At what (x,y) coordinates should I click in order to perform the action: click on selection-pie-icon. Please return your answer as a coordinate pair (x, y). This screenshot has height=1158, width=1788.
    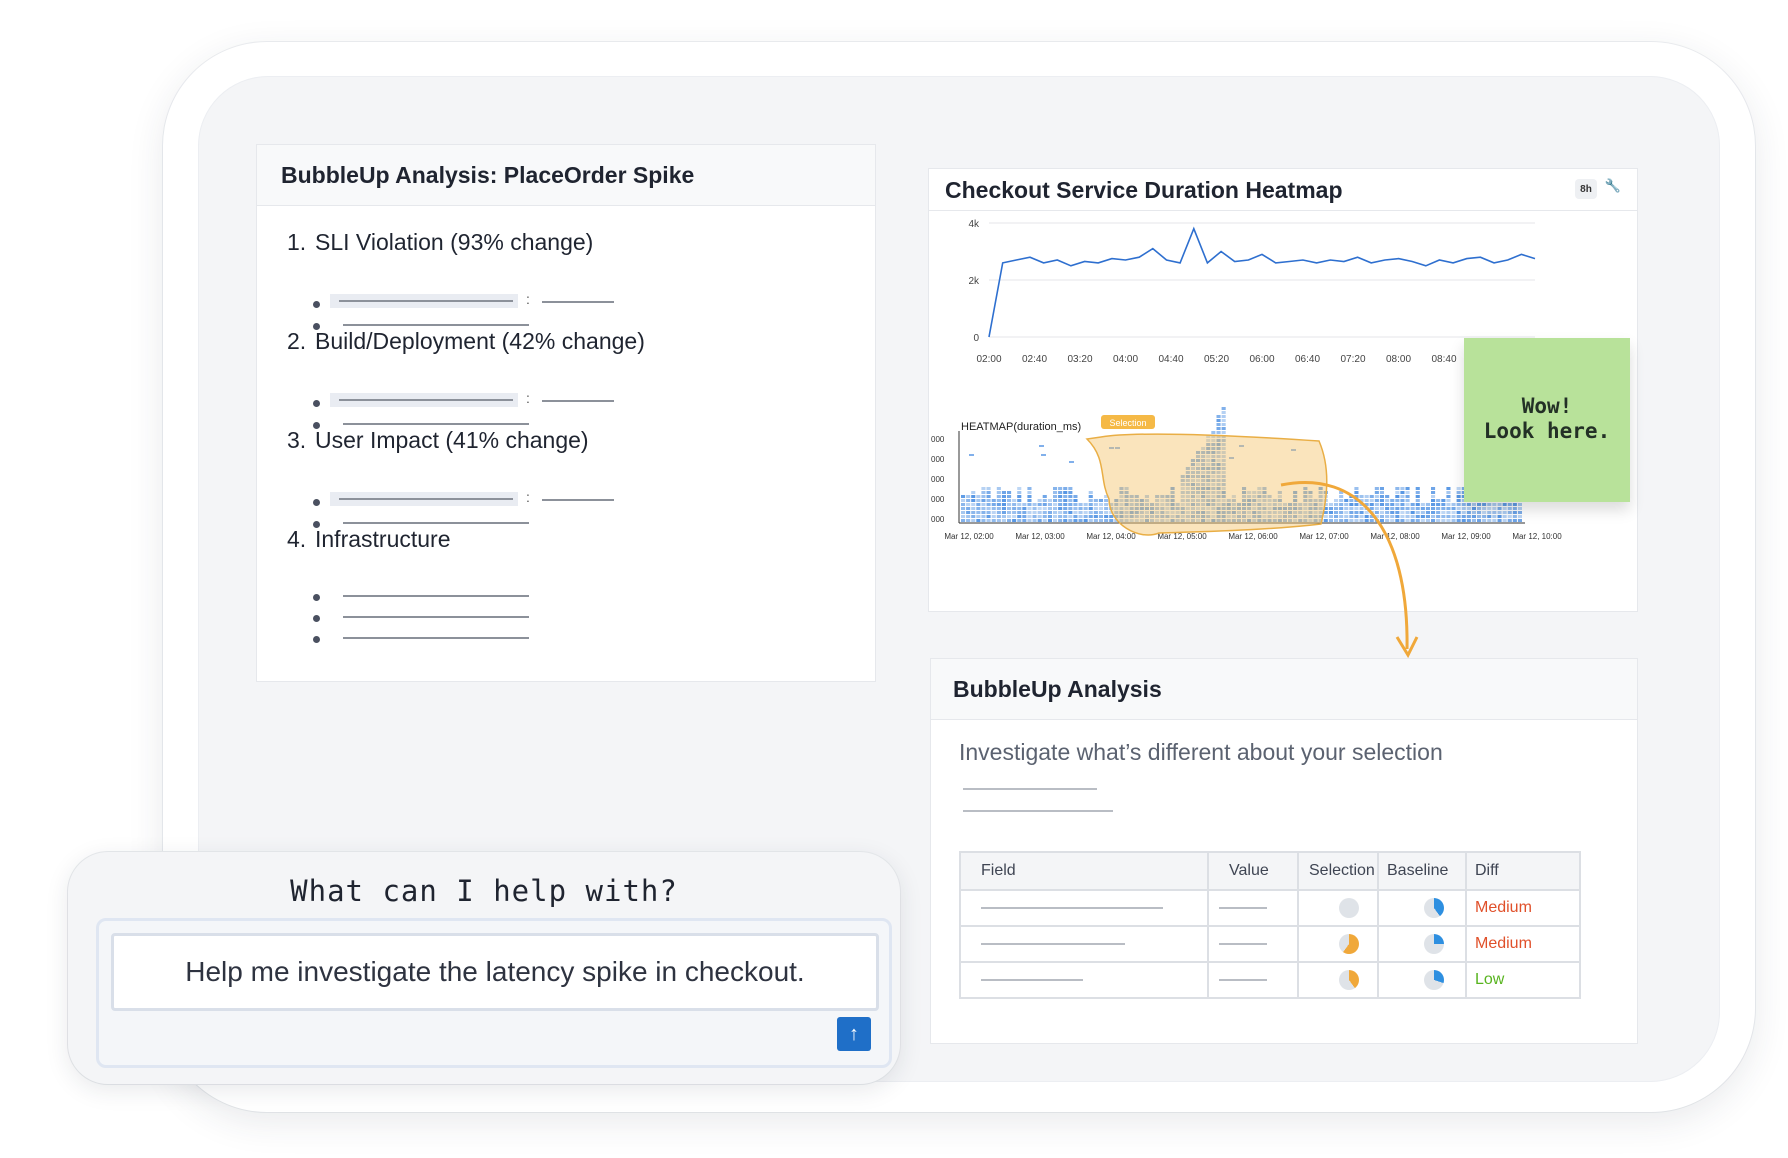
    Looking at the image, I should click on (1349, 944).